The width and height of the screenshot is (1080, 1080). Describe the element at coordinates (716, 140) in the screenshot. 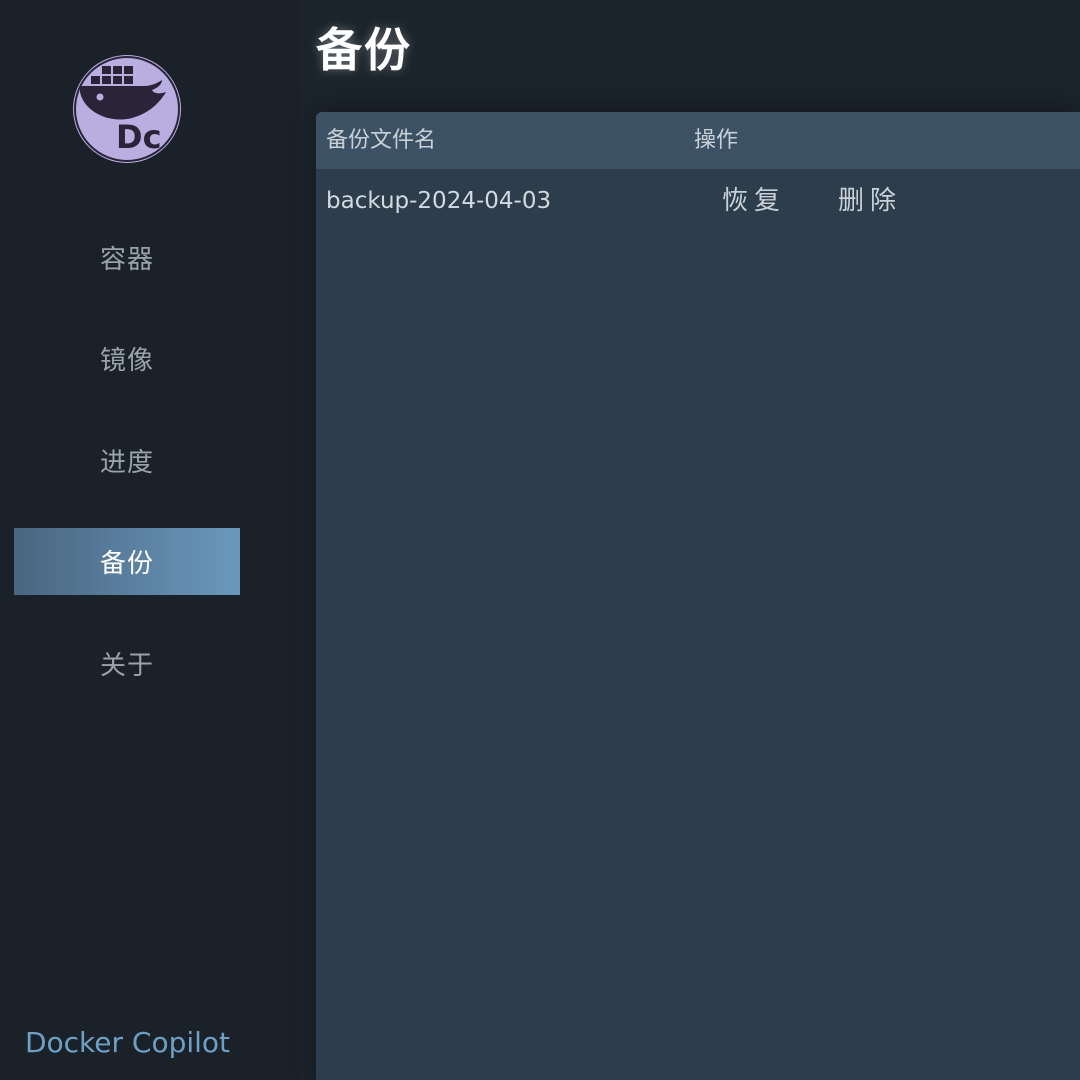

I see `column-header-actions: 操作` at that location.